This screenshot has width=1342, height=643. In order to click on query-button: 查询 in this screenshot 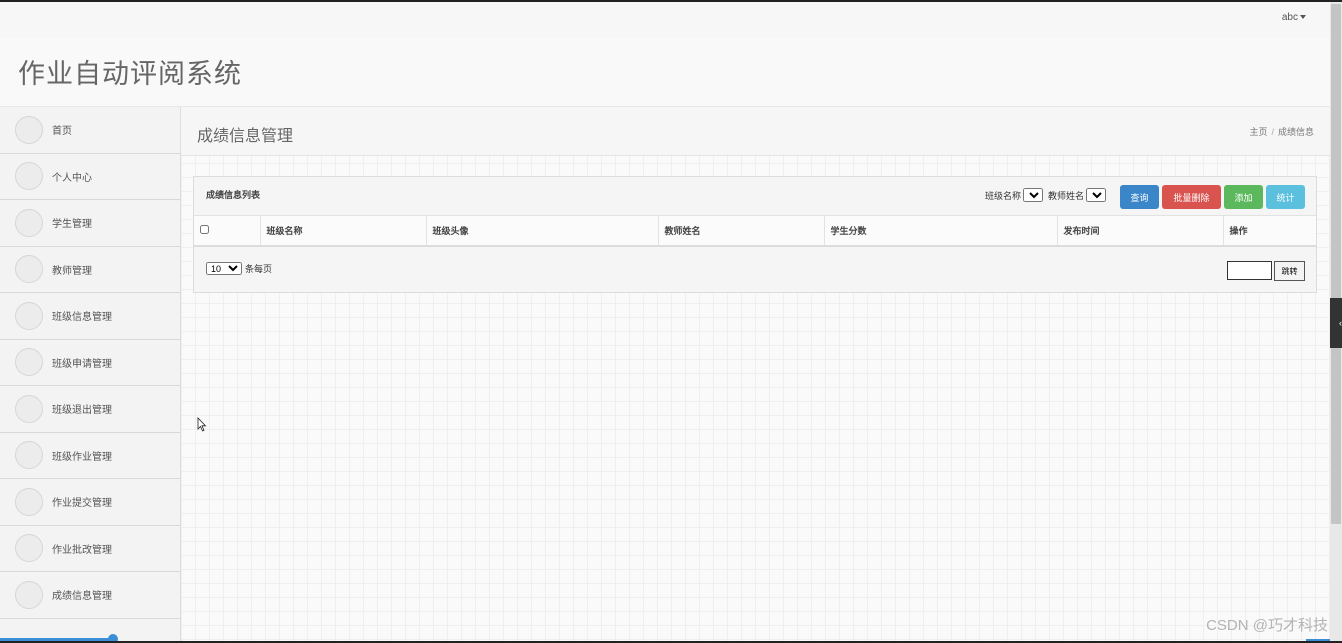, I will do `click(1139, 197)`.